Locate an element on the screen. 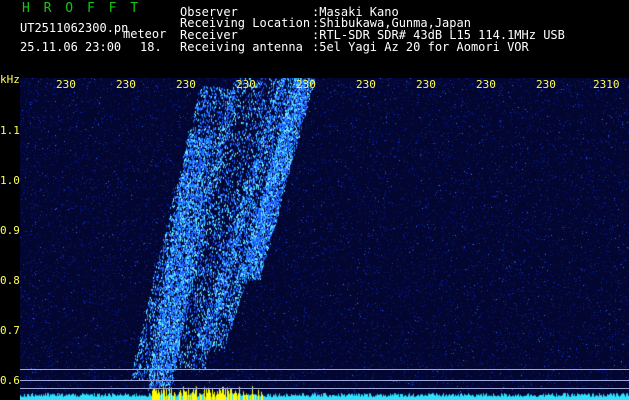  y-tick-label: 0.6 is located at coordinates (10, 380).